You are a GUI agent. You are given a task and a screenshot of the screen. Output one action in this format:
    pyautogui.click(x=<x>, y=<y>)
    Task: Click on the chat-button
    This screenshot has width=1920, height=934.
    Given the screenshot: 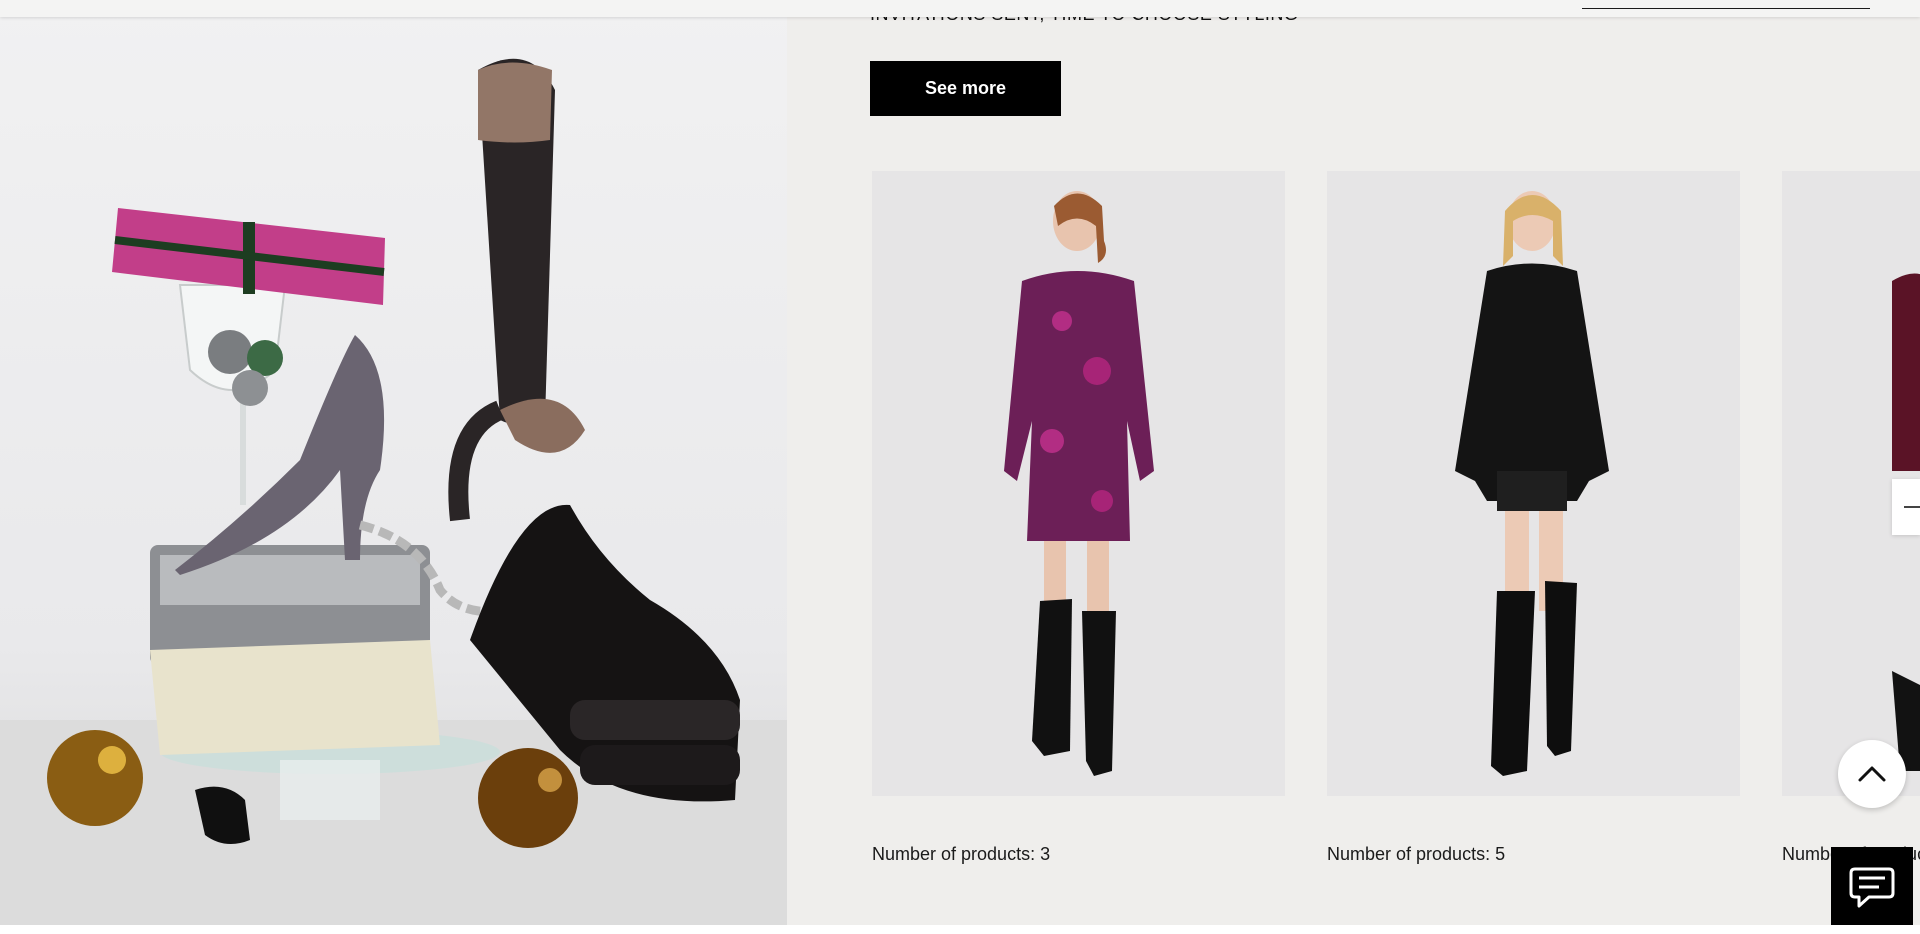 What is the action you would take?
    pyautogui.click(x=1872, y=888)
    